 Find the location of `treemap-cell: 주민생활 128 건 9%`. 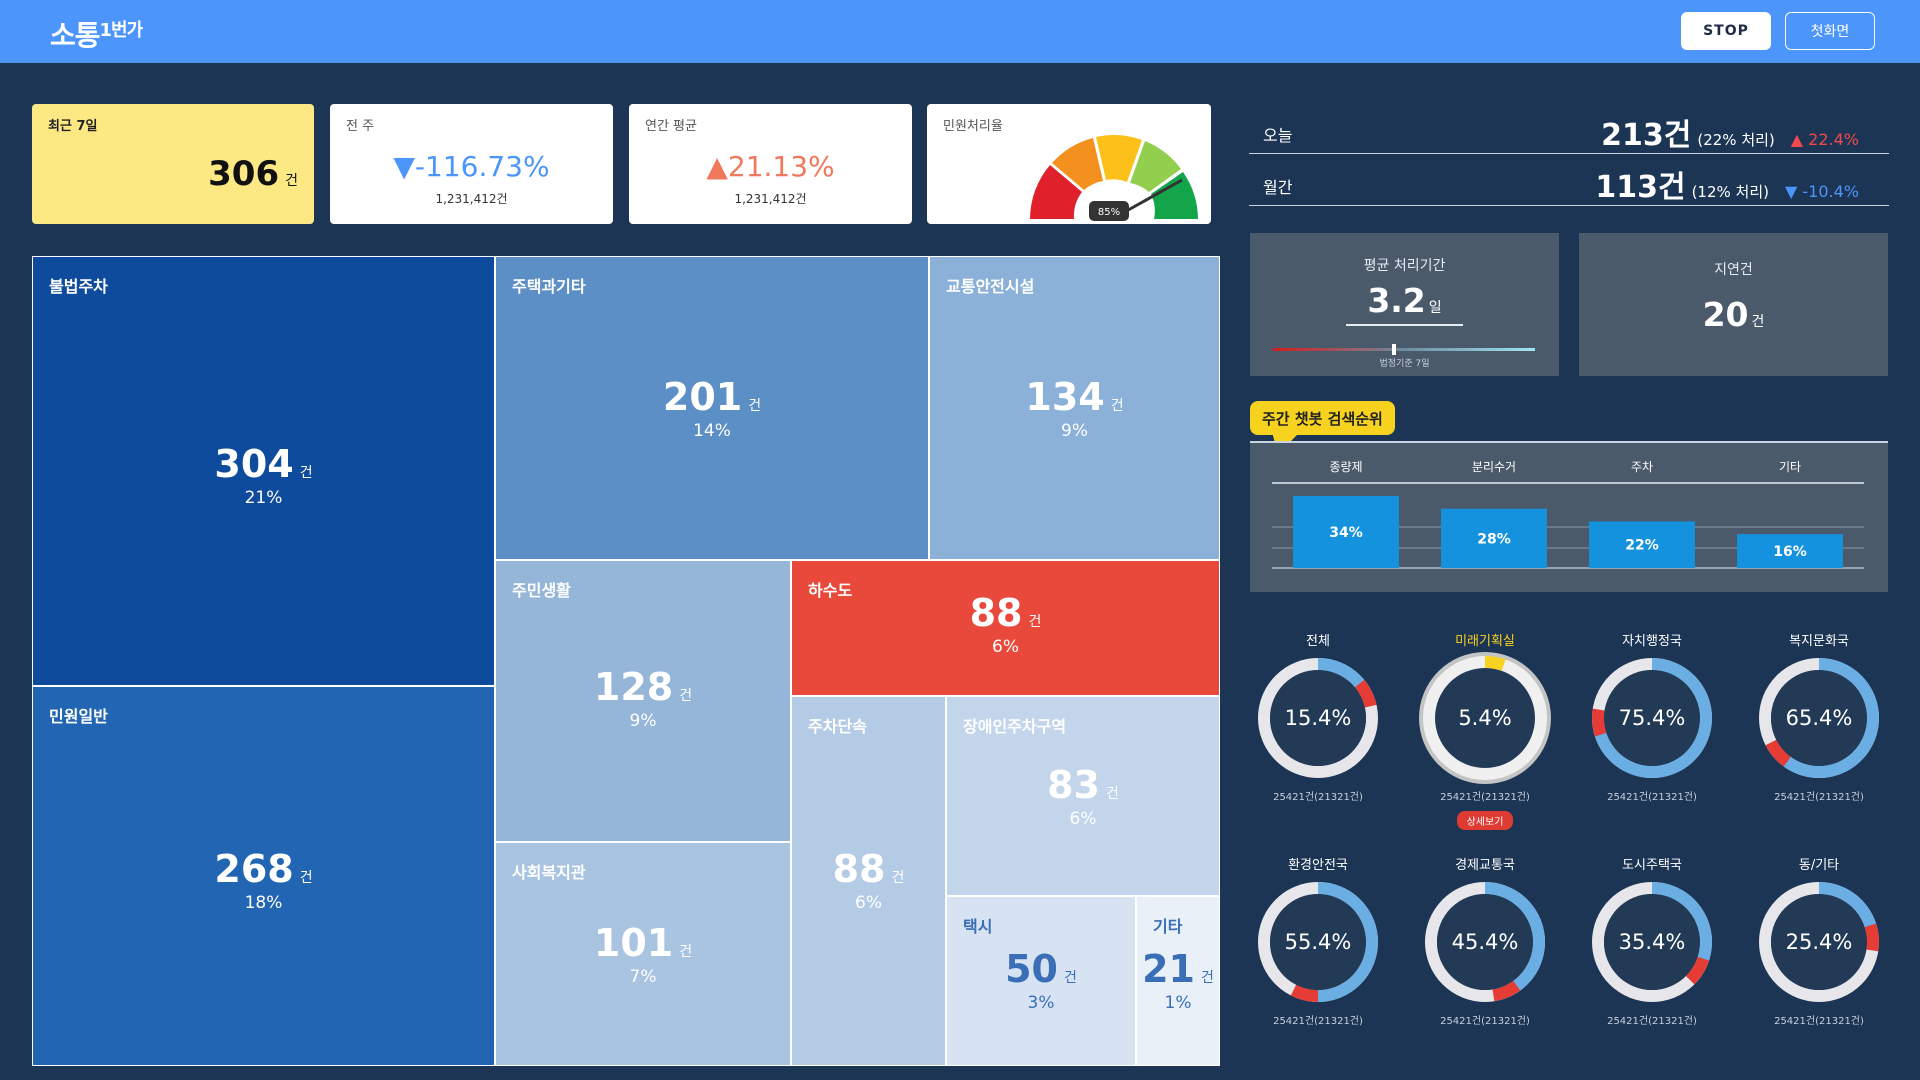

treemap-cell: 주민생활 128 건 9% is located at coordinates (643, 701).